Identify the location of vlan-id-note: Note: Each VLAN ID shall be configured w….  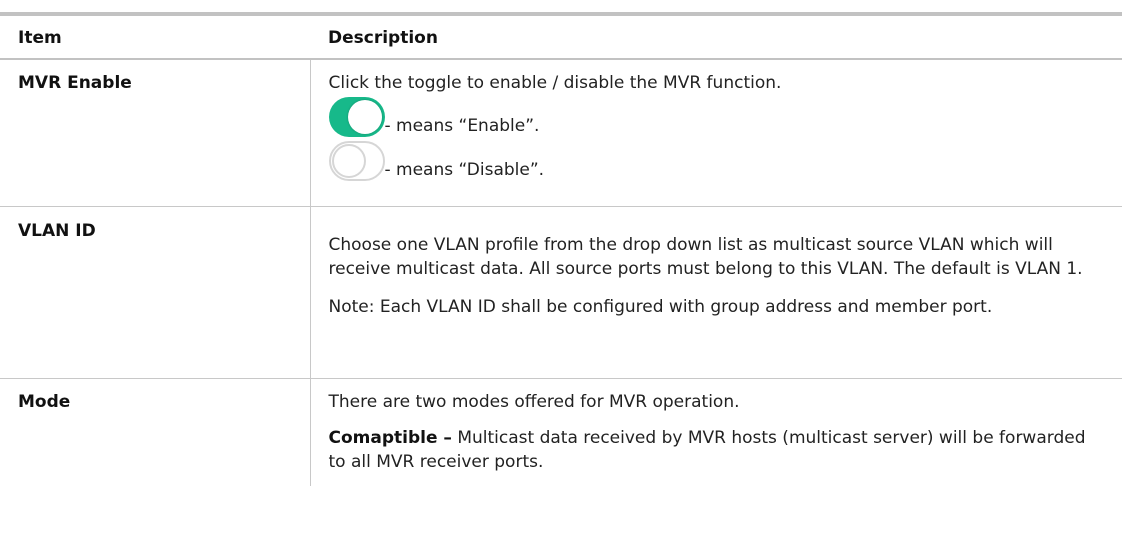
(660, 306).